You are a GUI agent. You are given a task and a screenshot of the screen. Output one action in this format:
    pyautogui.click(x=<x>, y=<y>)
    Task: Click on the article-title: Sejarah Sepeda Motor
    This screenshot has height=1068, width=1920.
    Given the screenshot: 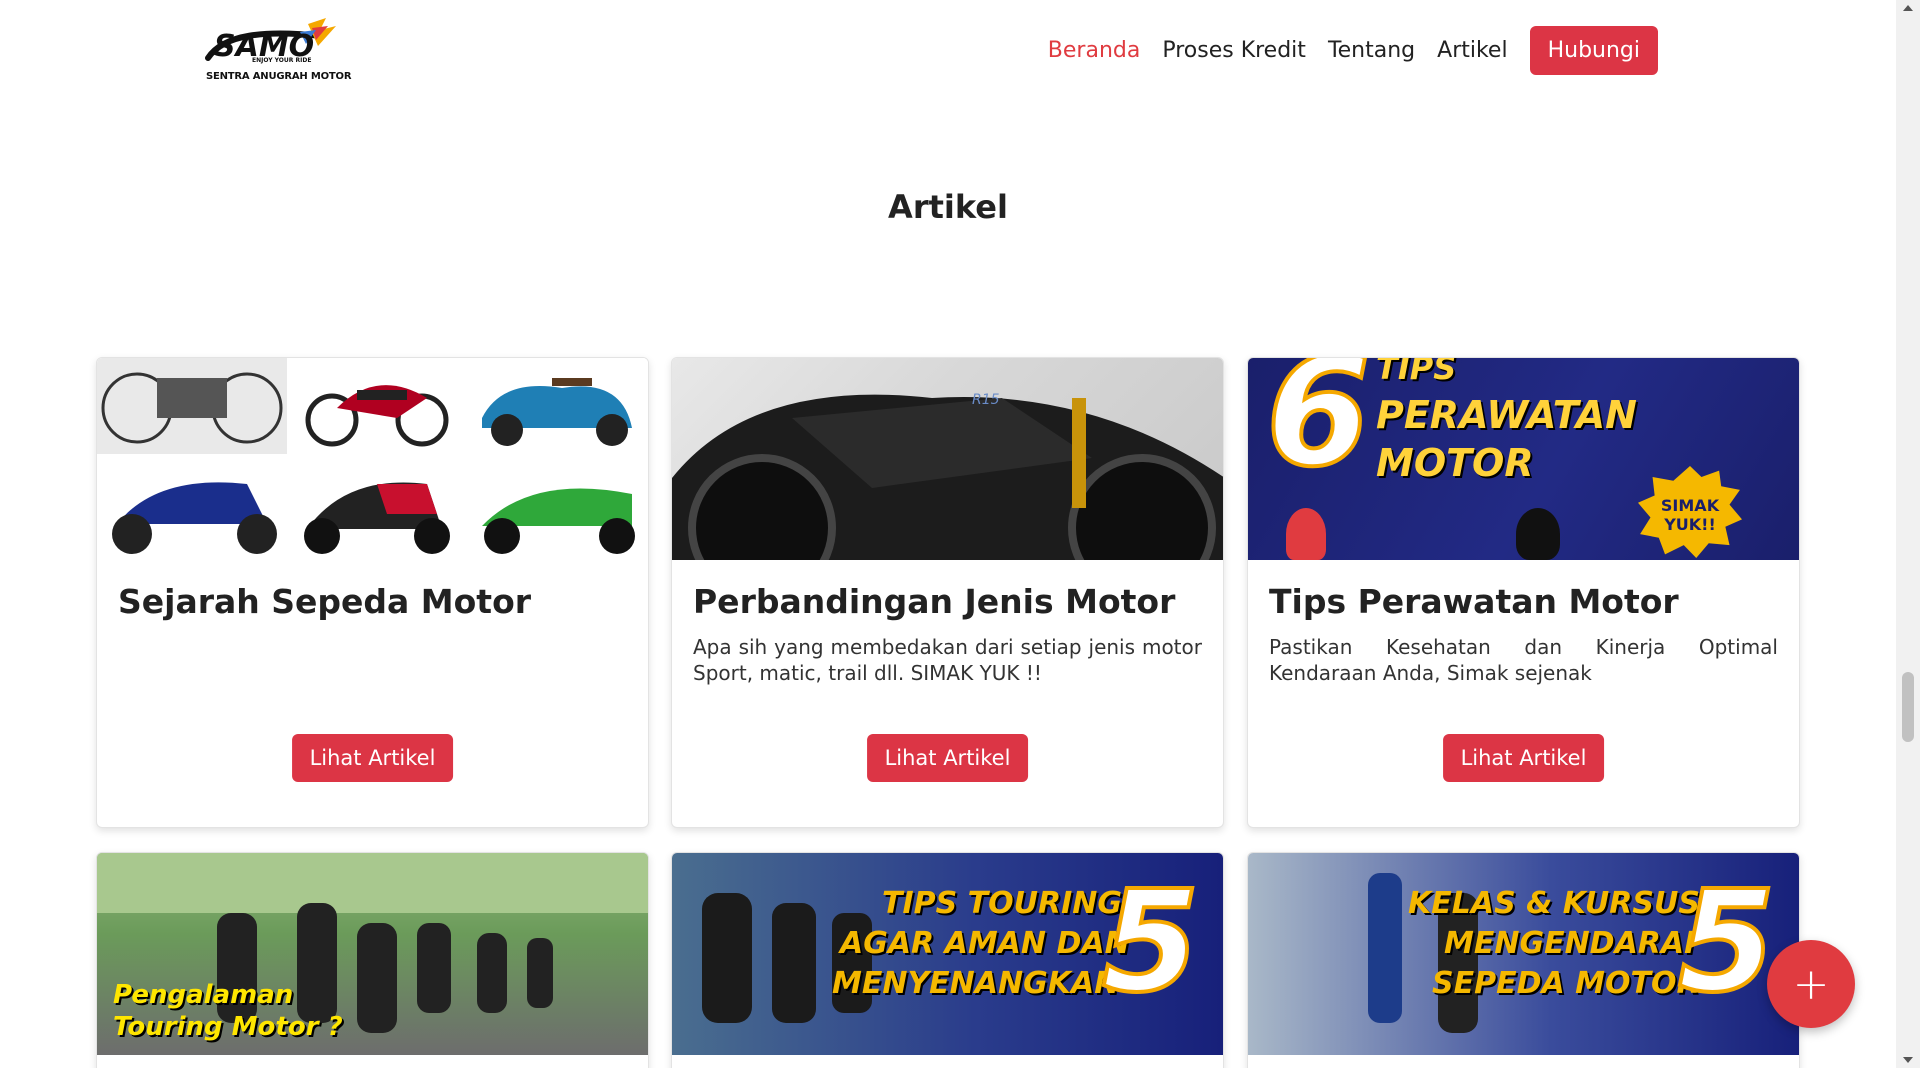 What is the action you would take?
    pyautogui.click(x=372, y=602)
    